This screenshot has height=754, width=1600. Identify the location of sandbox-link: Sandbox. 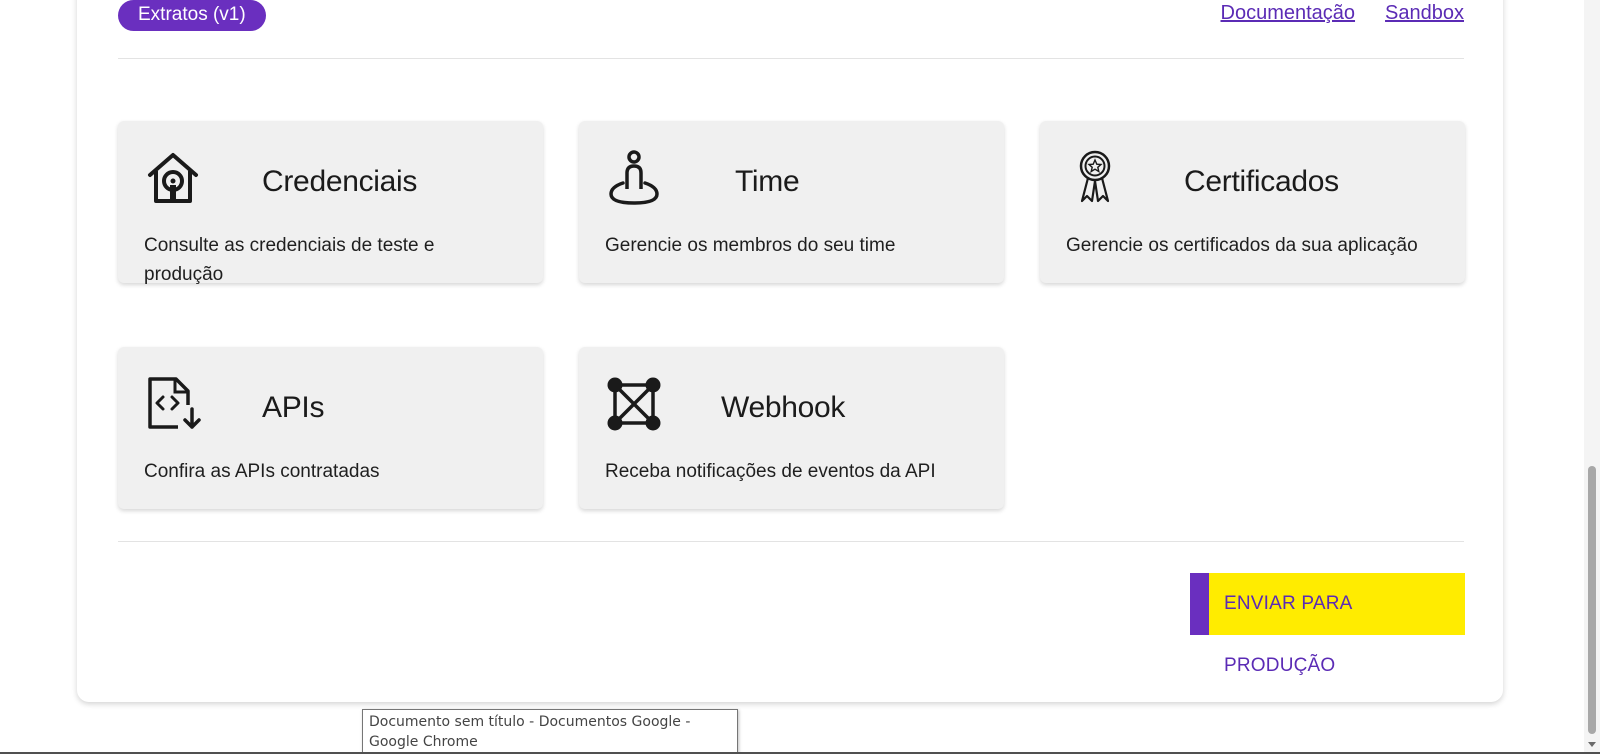
(1424, 13).